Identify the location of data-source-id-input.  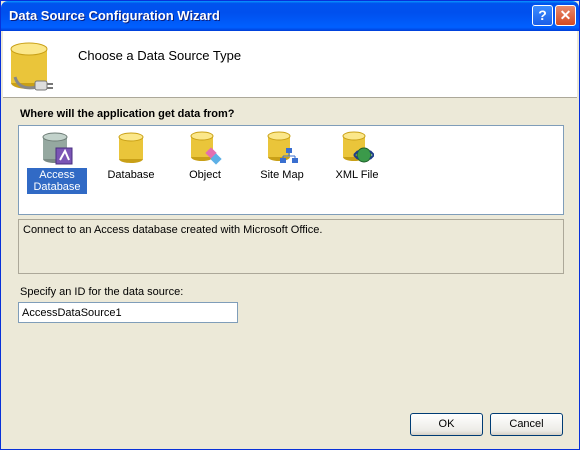
(128, 312).